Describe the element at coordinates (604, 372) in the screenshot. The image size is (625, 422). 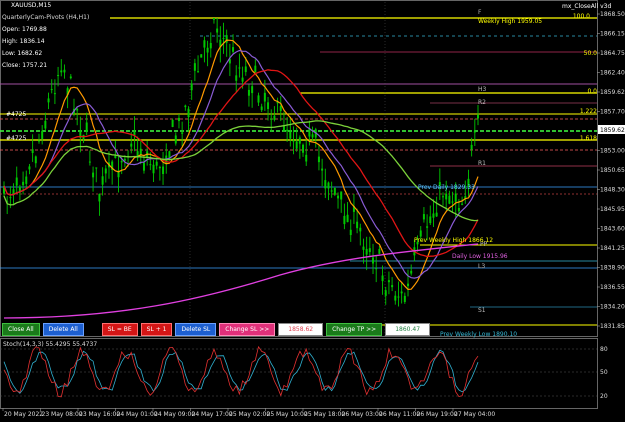
I see `stoch-level-label: 50` at that location.